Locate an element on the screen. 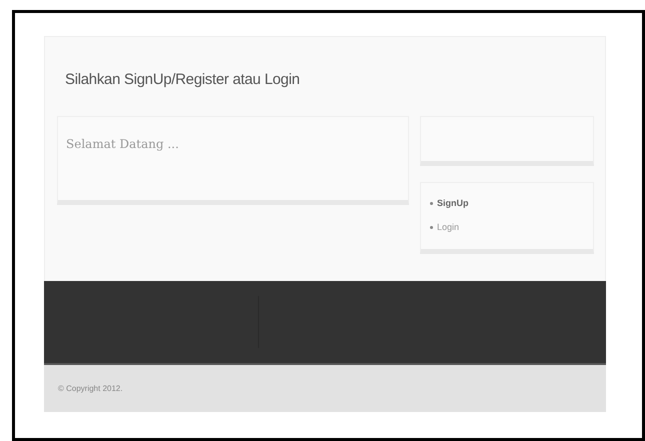 This screenshot has height=441, width=645. menu-link: SignUp is located at coordinates (452, 203).